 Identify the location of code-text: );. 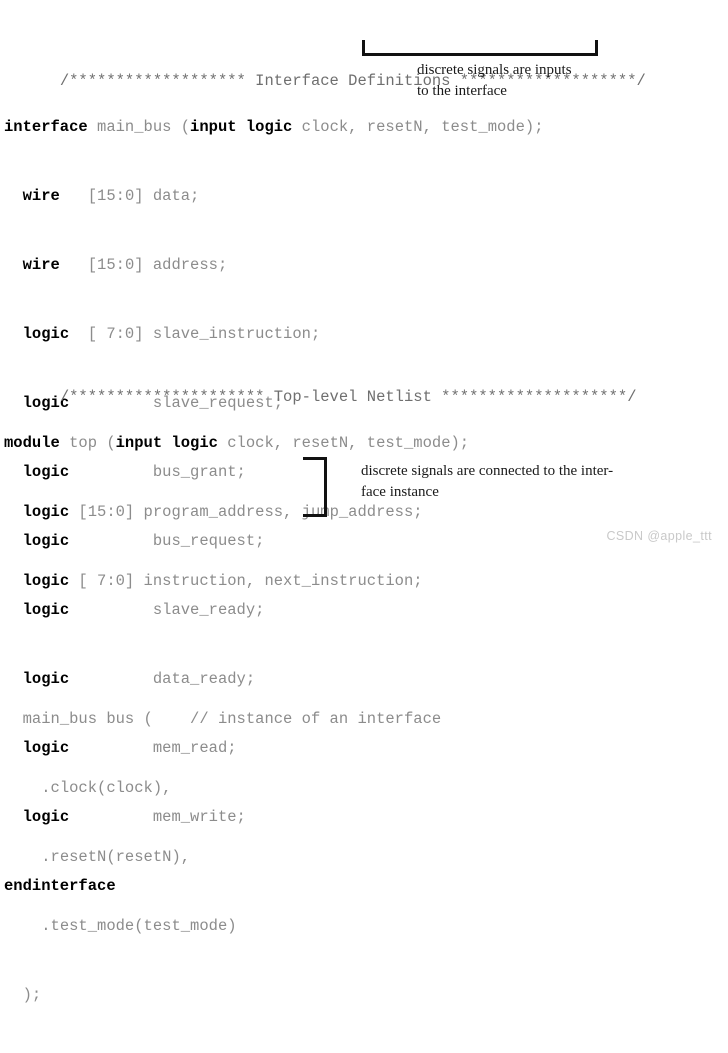
(32, 995).